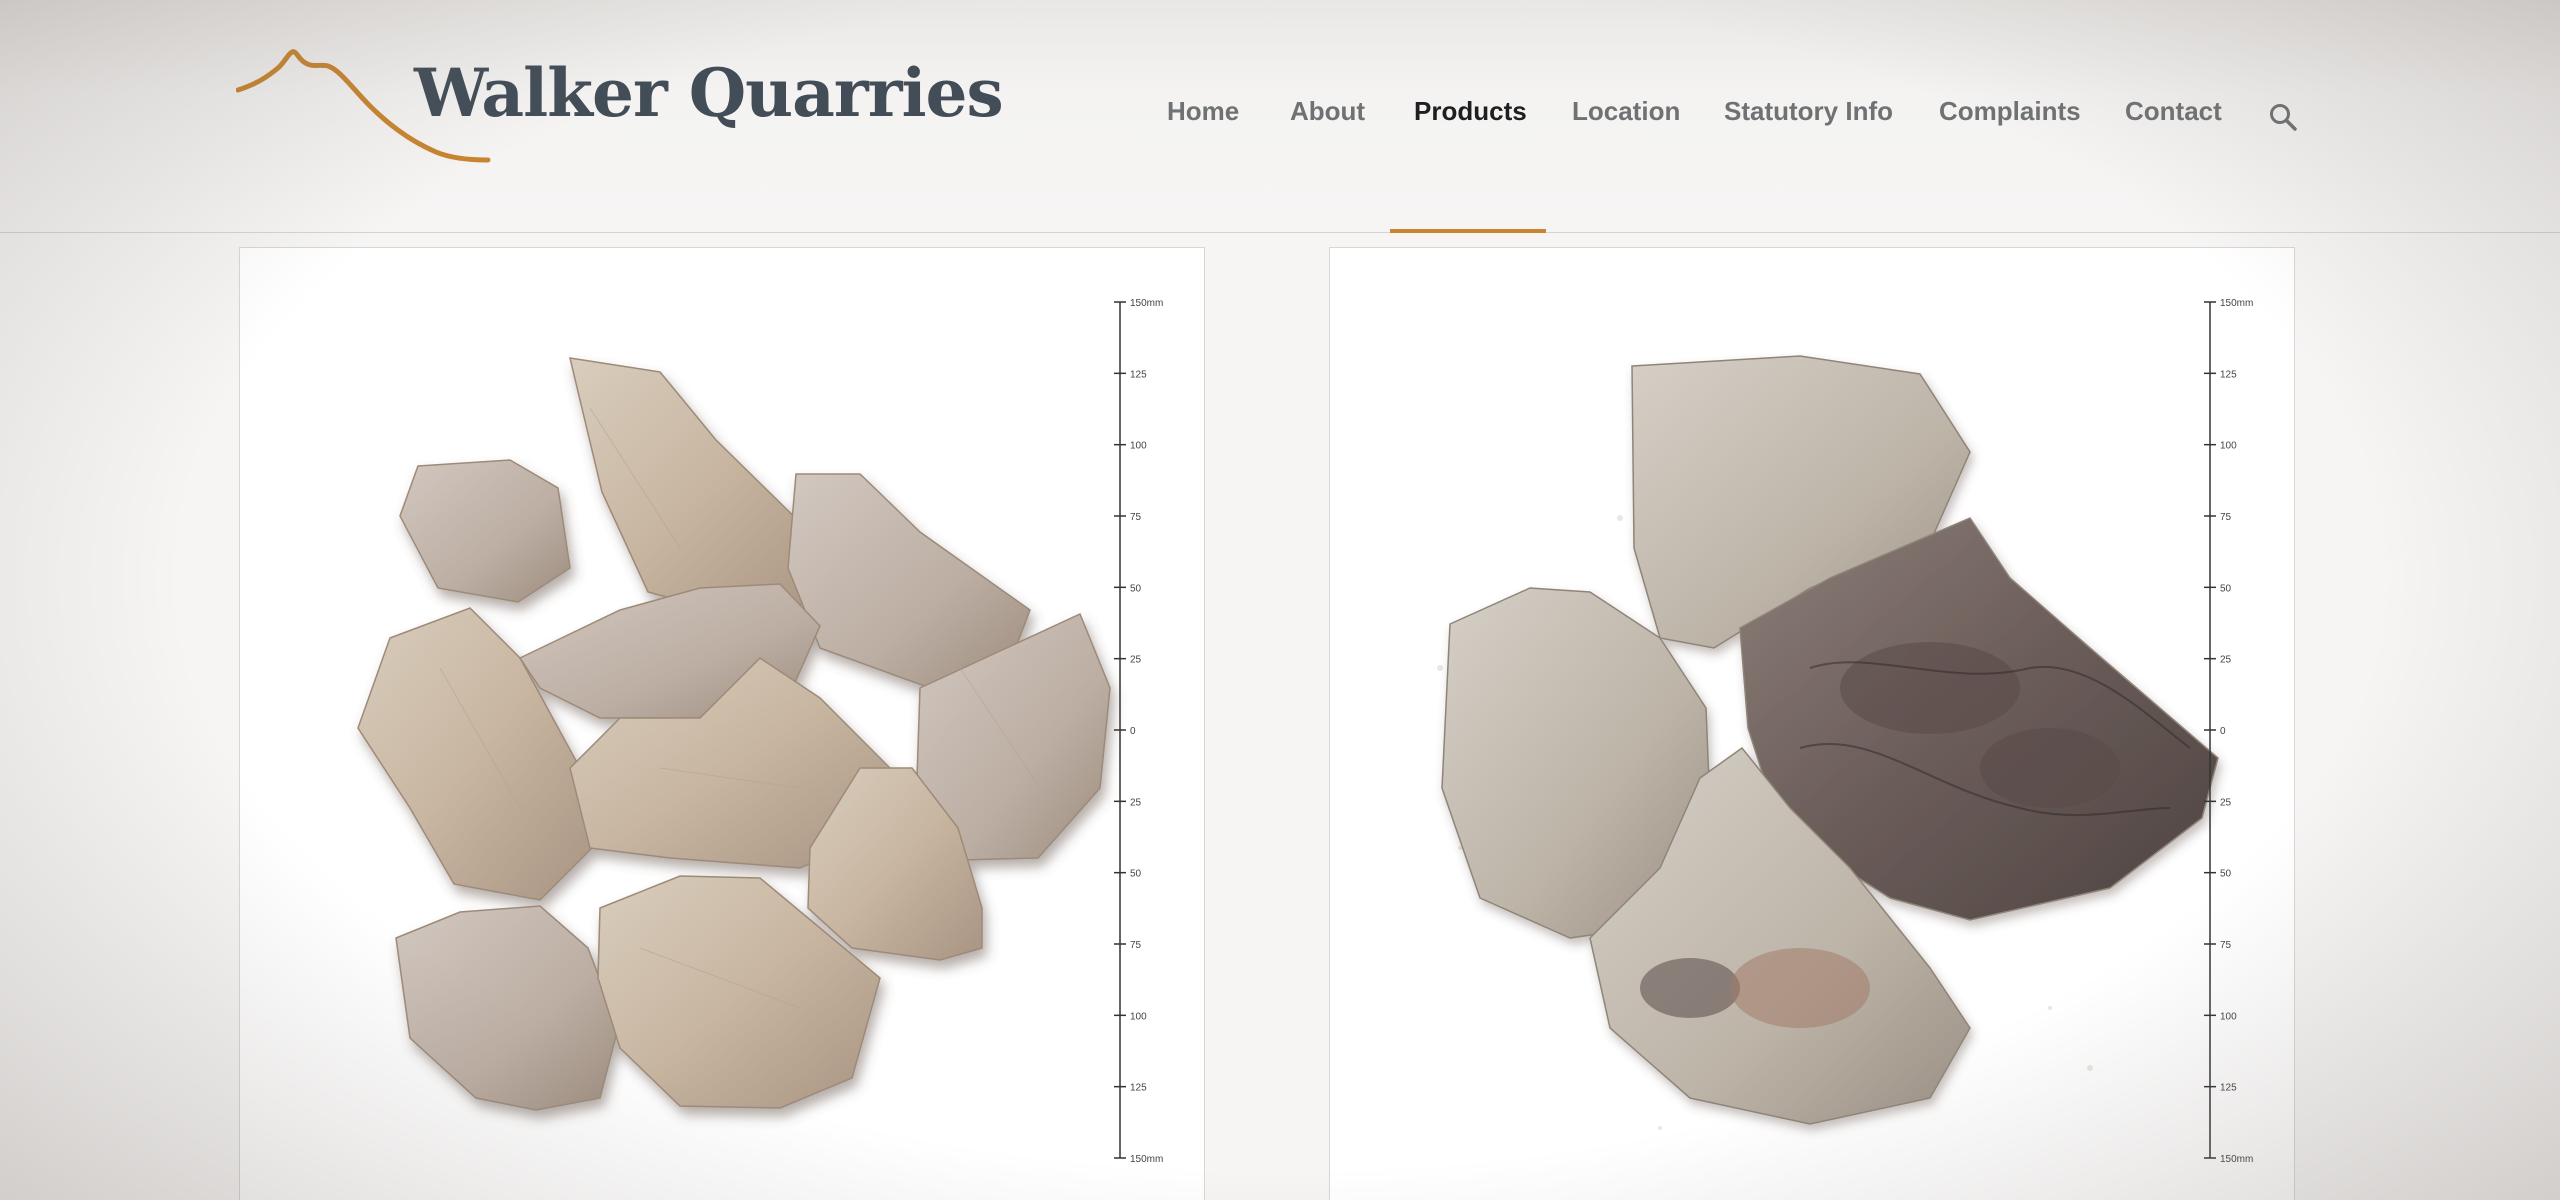 The image size is (2560, 1200). Describe the element at coordinates (709, 93) in the screenshot. I see `brand-name: Walker Quarries` at that location.